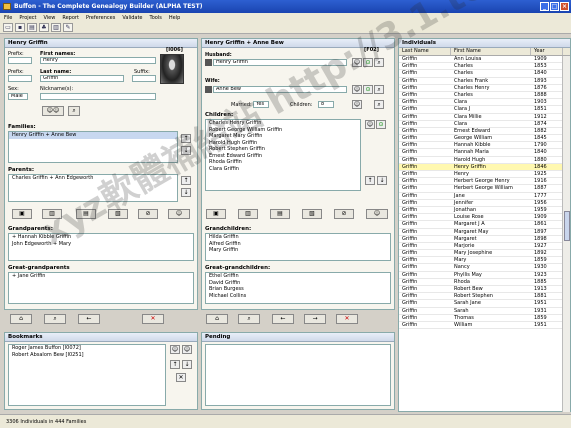  Describe the element at coordinates (357, 89) in the screenshot. I see `person-icon: ☺` at that location.